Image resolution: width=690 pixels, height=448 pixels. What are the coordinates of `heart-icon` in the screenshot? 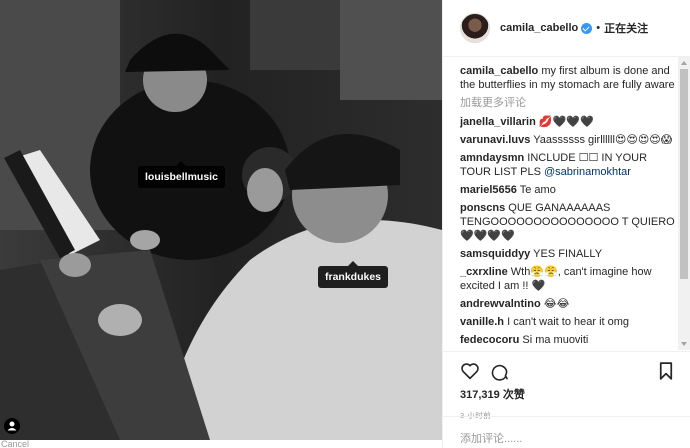 It's located at (470, 372).